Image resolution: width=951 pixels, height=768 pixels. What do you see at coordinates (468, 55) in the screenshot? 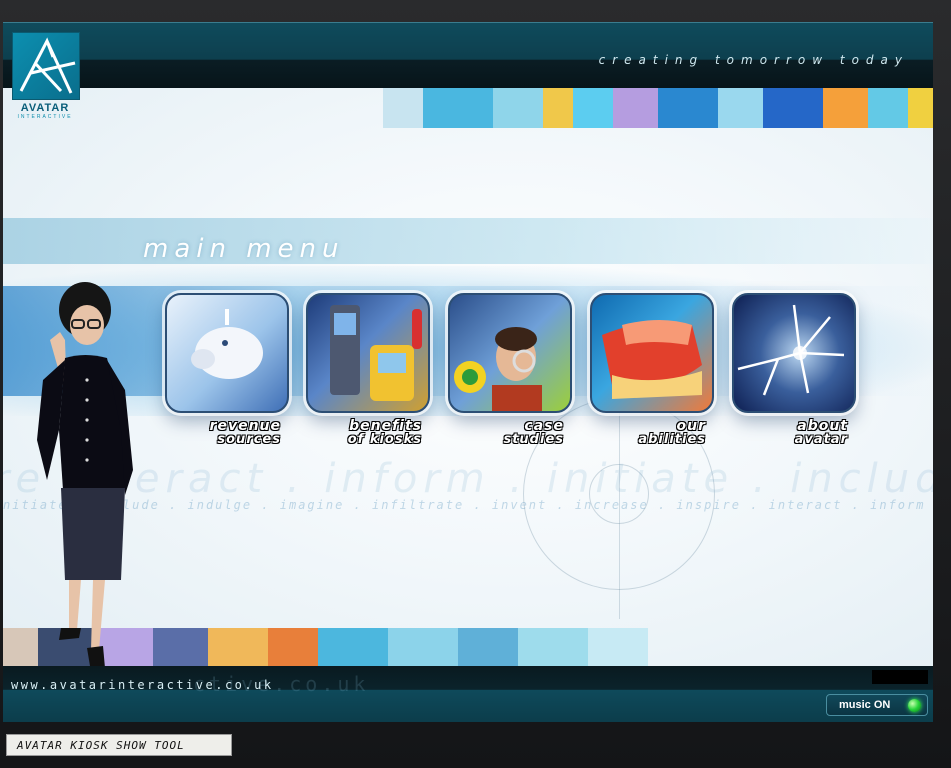
I see `header-bar: creating tomorrow today` at bounding box center [468, 55].